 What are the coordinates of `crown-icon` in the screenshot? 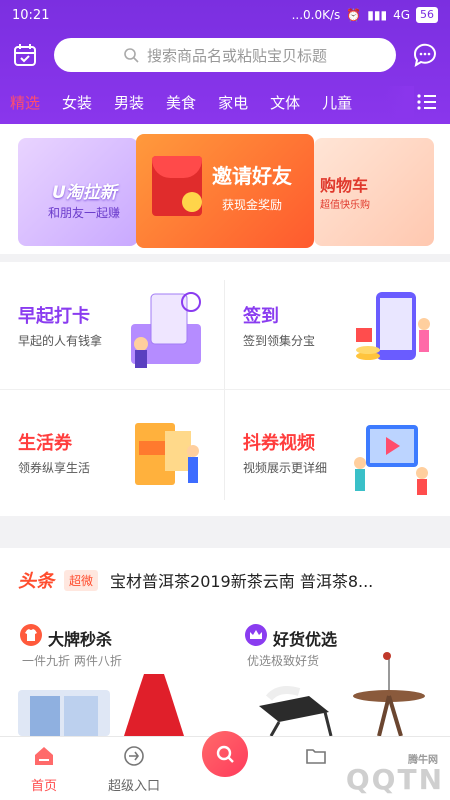 It's located at (256, 635).